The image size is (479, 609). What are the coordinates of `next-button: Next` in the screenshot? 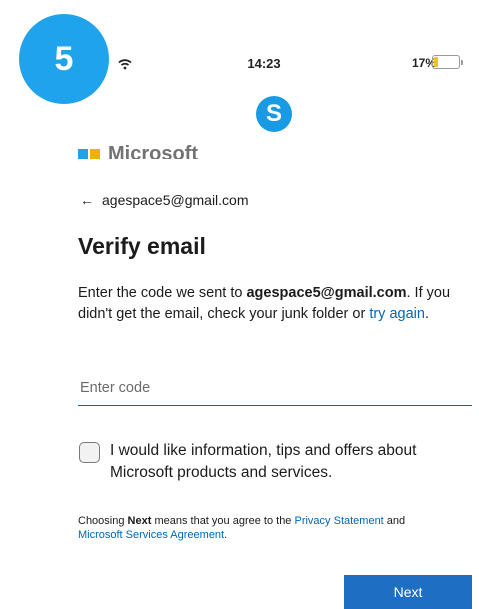 It's located at (408, 592).